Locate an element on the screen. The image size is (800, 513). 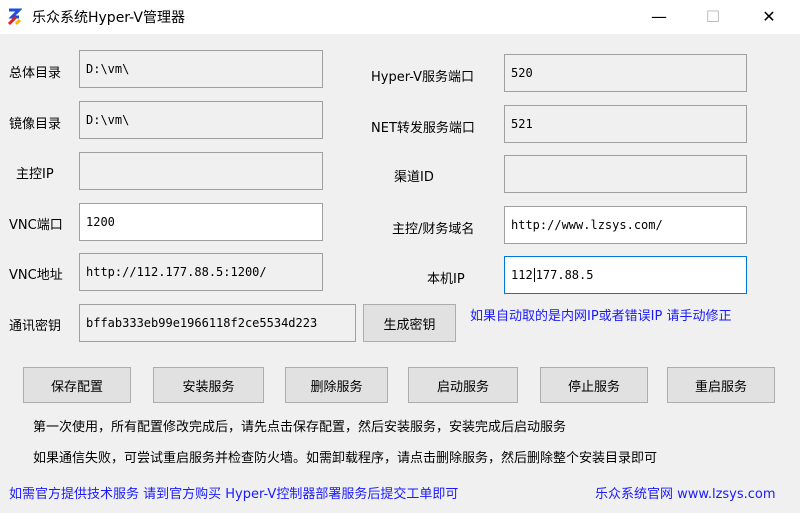
install-service-button: 安装服务 is located at coordinates (208, 385).